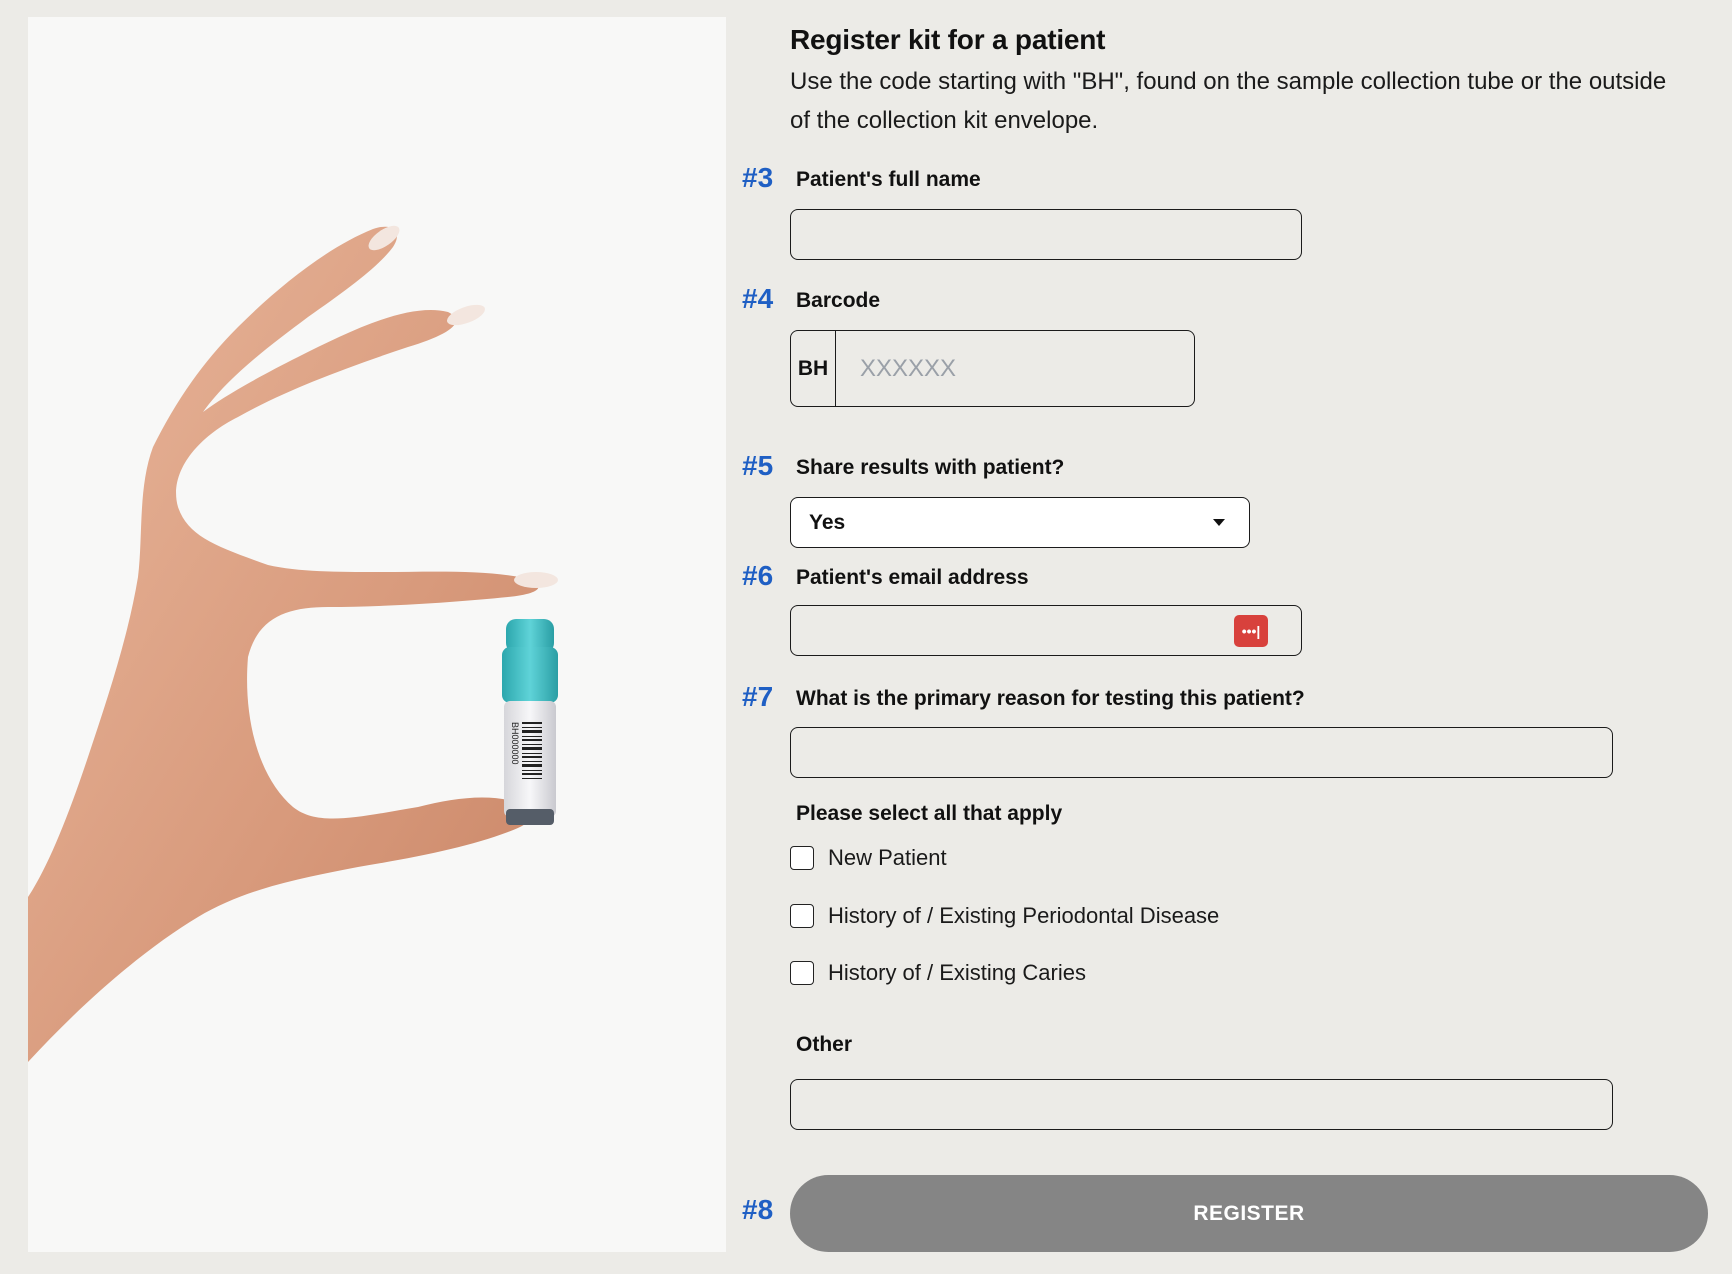 The image size is (1732, 1274). What do you see at coordinates (813, 368) in the screenshot?
I see `barcode-prefix: BH` at bounding box center [813, 368].